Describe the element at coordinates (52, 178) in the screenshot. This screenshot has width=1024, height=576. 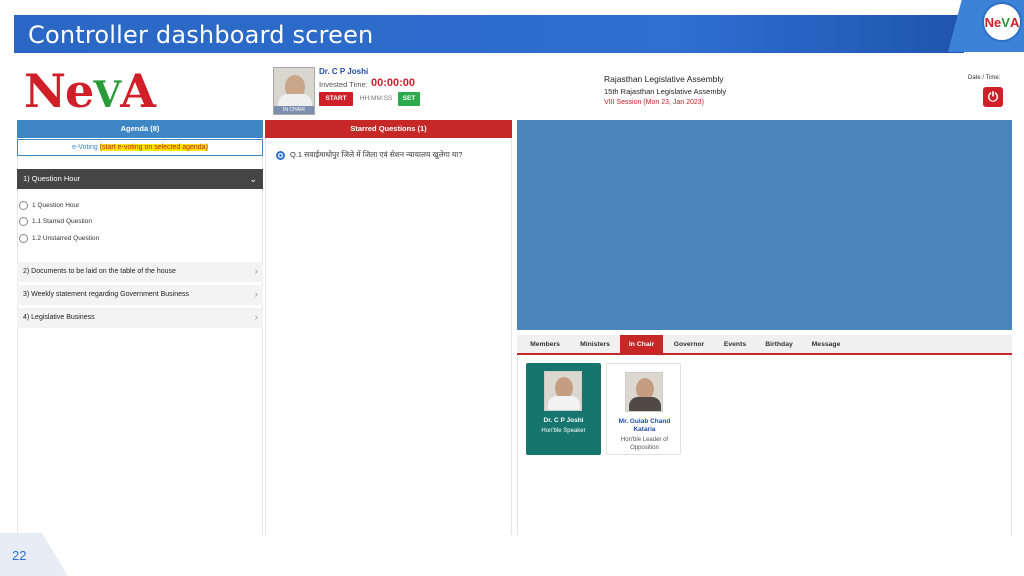
I see `question-hour-label: 1) Question Hour` at that location.